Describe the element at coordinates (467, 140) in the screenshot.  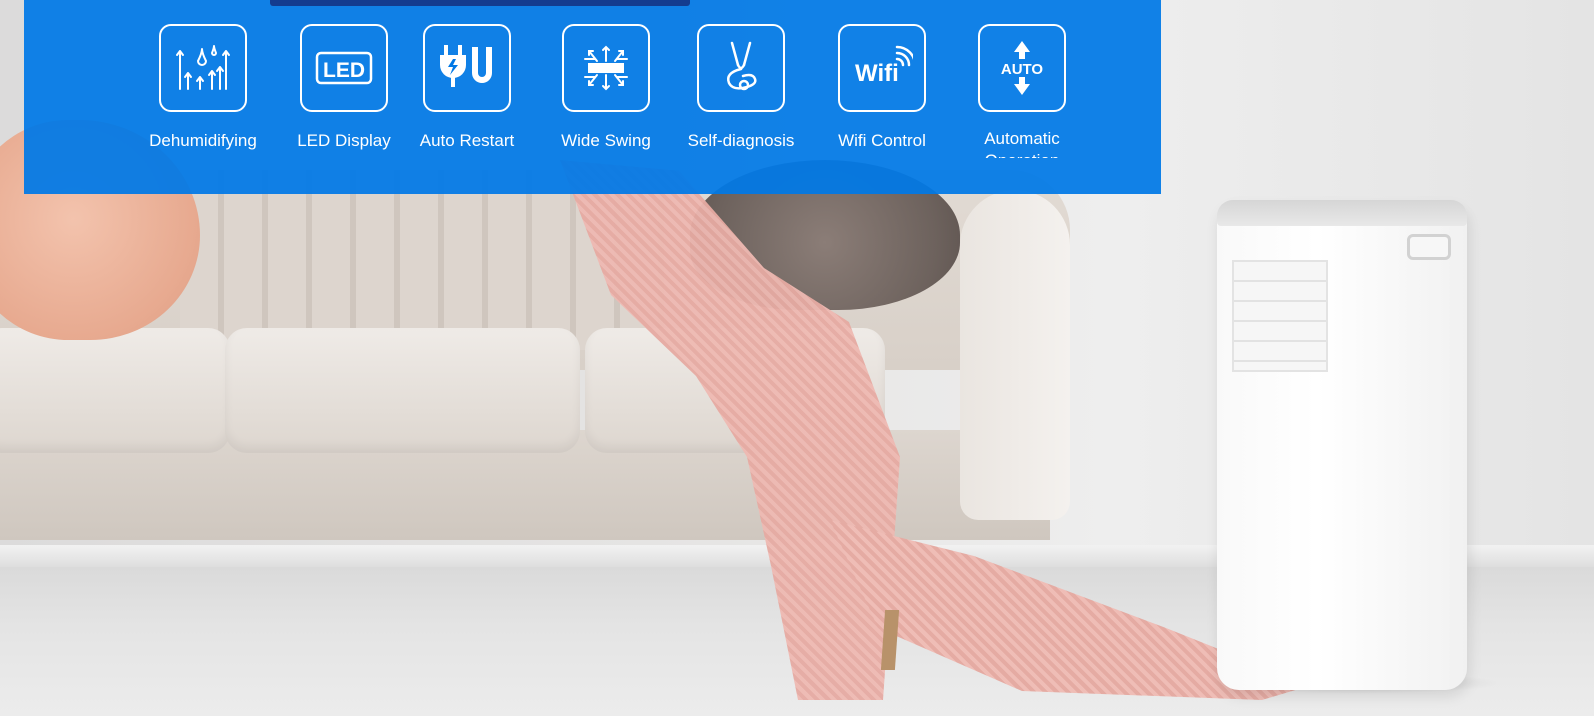
I see `feature-label: Auto Restart` at that location.